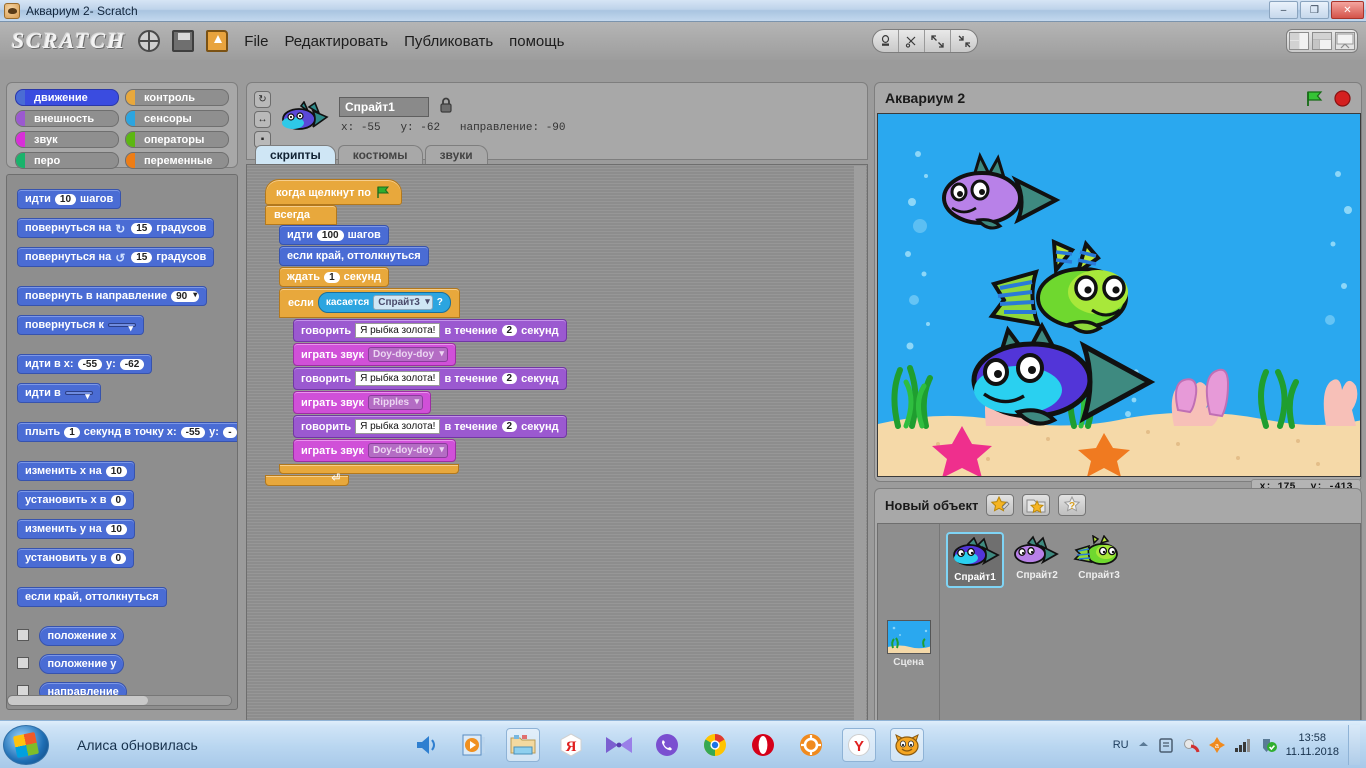  I want to click on tray-language-indicator: RU, so click(1121, 745).